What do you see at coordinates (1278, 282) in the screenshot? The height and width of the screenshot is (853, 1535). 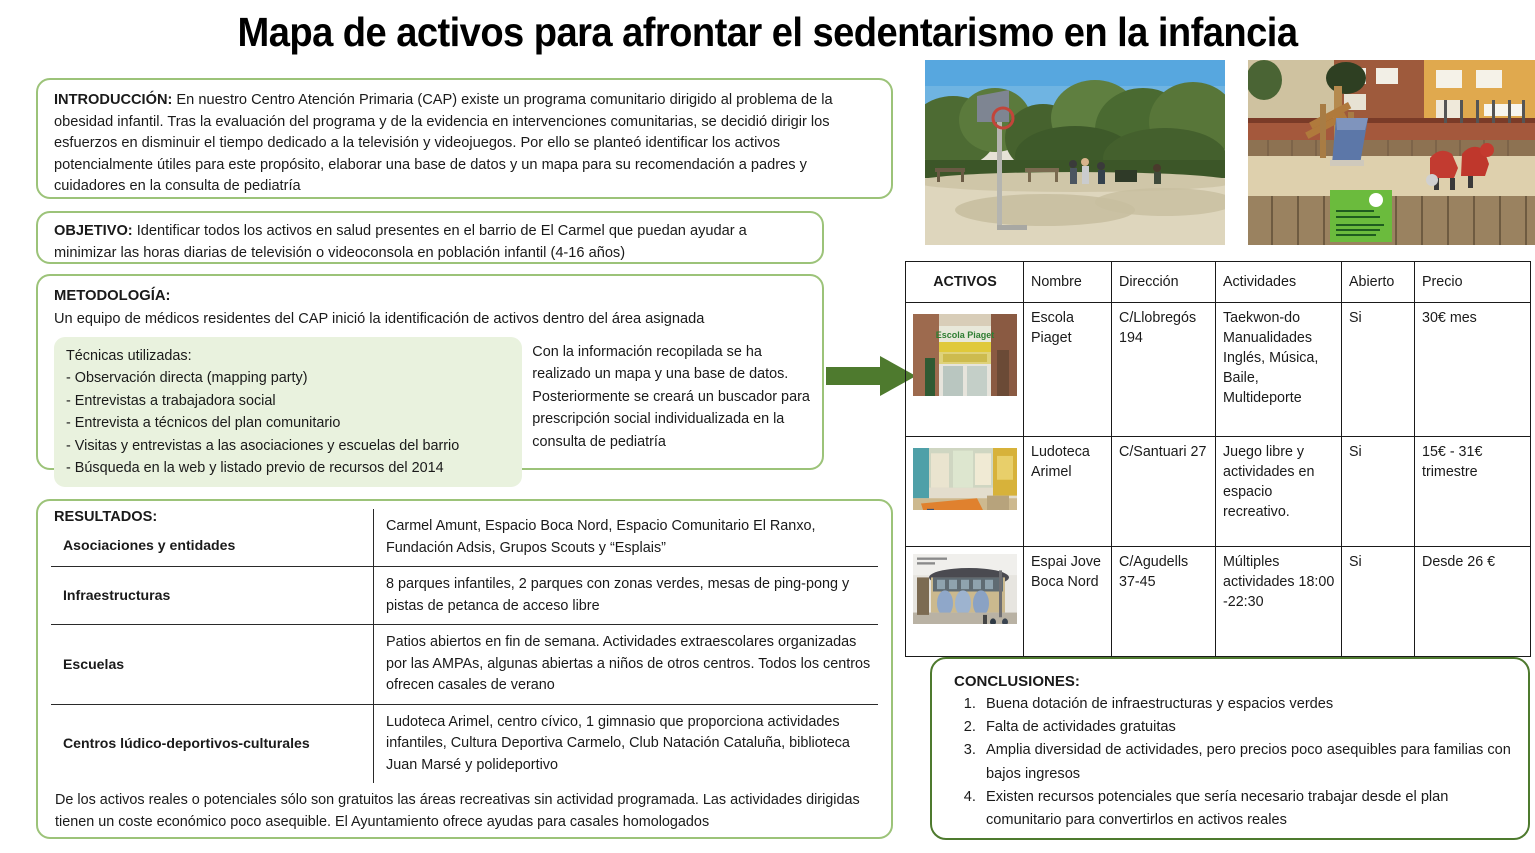 I see `column-header-actividades: Actividades` at bounding box center [1278, 282].